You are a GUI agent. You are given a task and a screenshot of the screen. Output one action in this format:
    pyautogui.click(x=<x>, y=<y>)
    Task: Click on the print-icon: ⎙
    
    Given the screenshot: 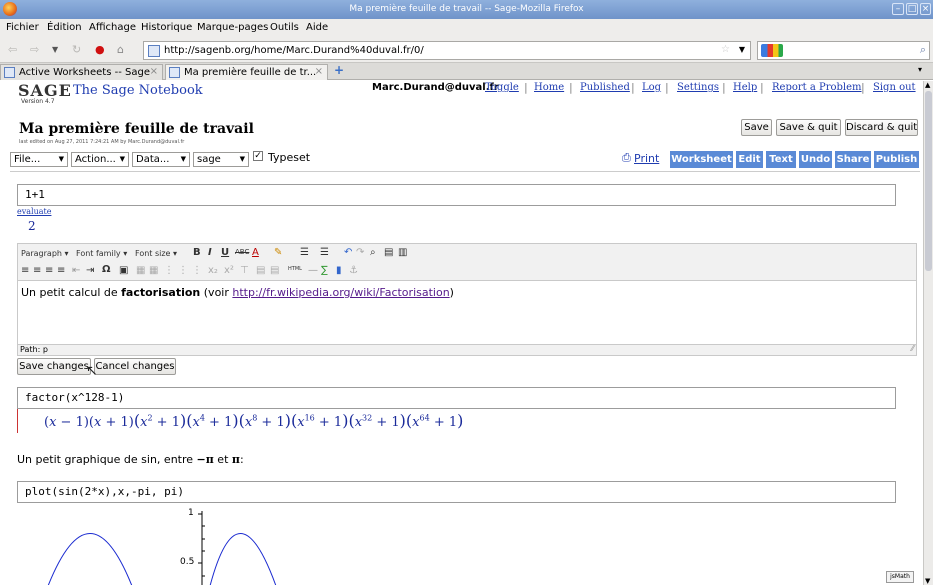 What is the action you would take?
    pyautogui.click(x=626, y=158)
    